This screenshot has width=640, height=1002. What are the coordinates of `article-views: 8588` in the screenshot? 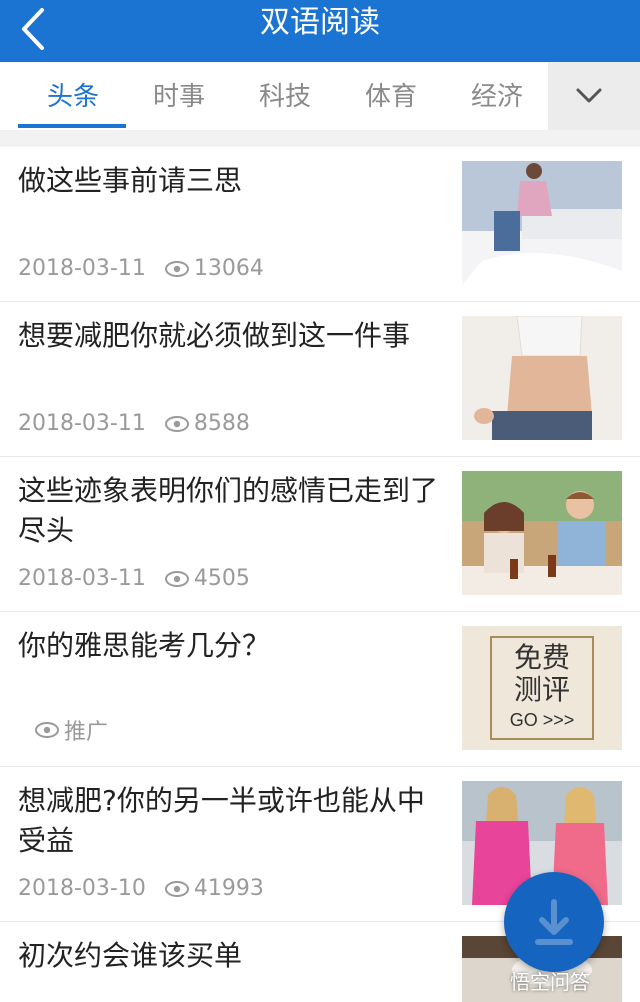 It's located at (221, 423).